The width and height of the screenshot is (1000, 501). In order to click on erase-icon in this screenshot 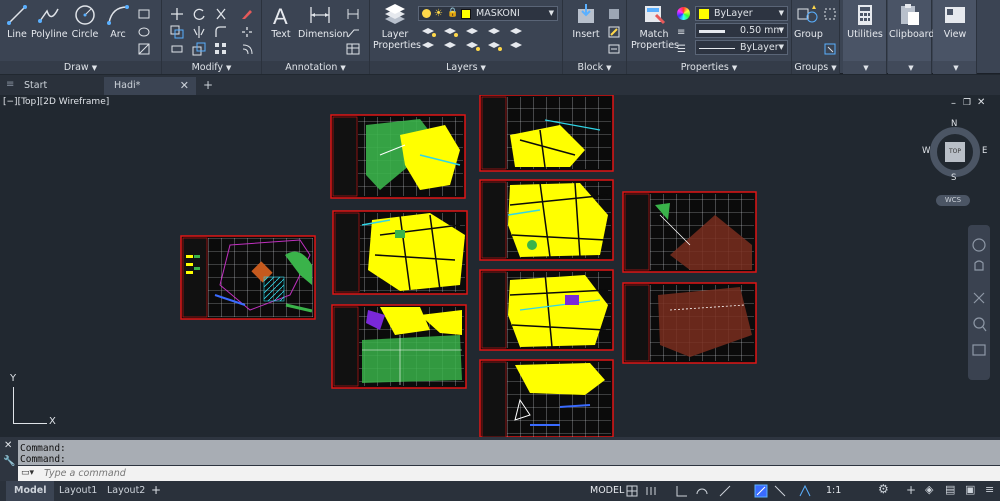, I will do `click(247, 14)`.